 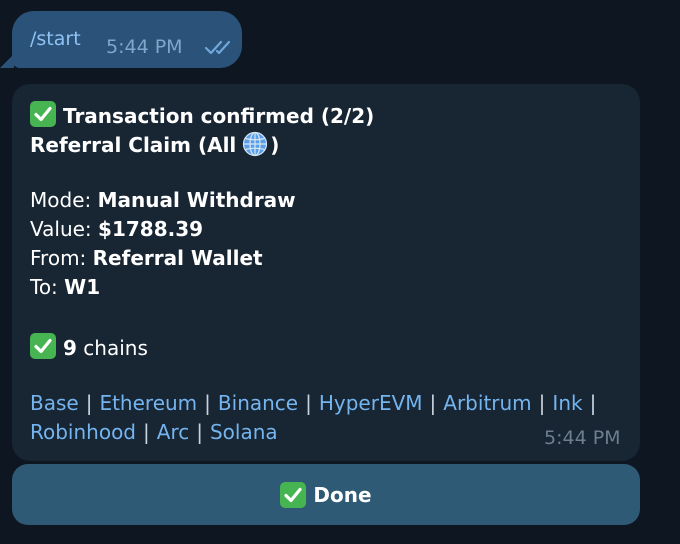 I want to click on value-row: Value: $1788.39, so click(x=116, y=229).